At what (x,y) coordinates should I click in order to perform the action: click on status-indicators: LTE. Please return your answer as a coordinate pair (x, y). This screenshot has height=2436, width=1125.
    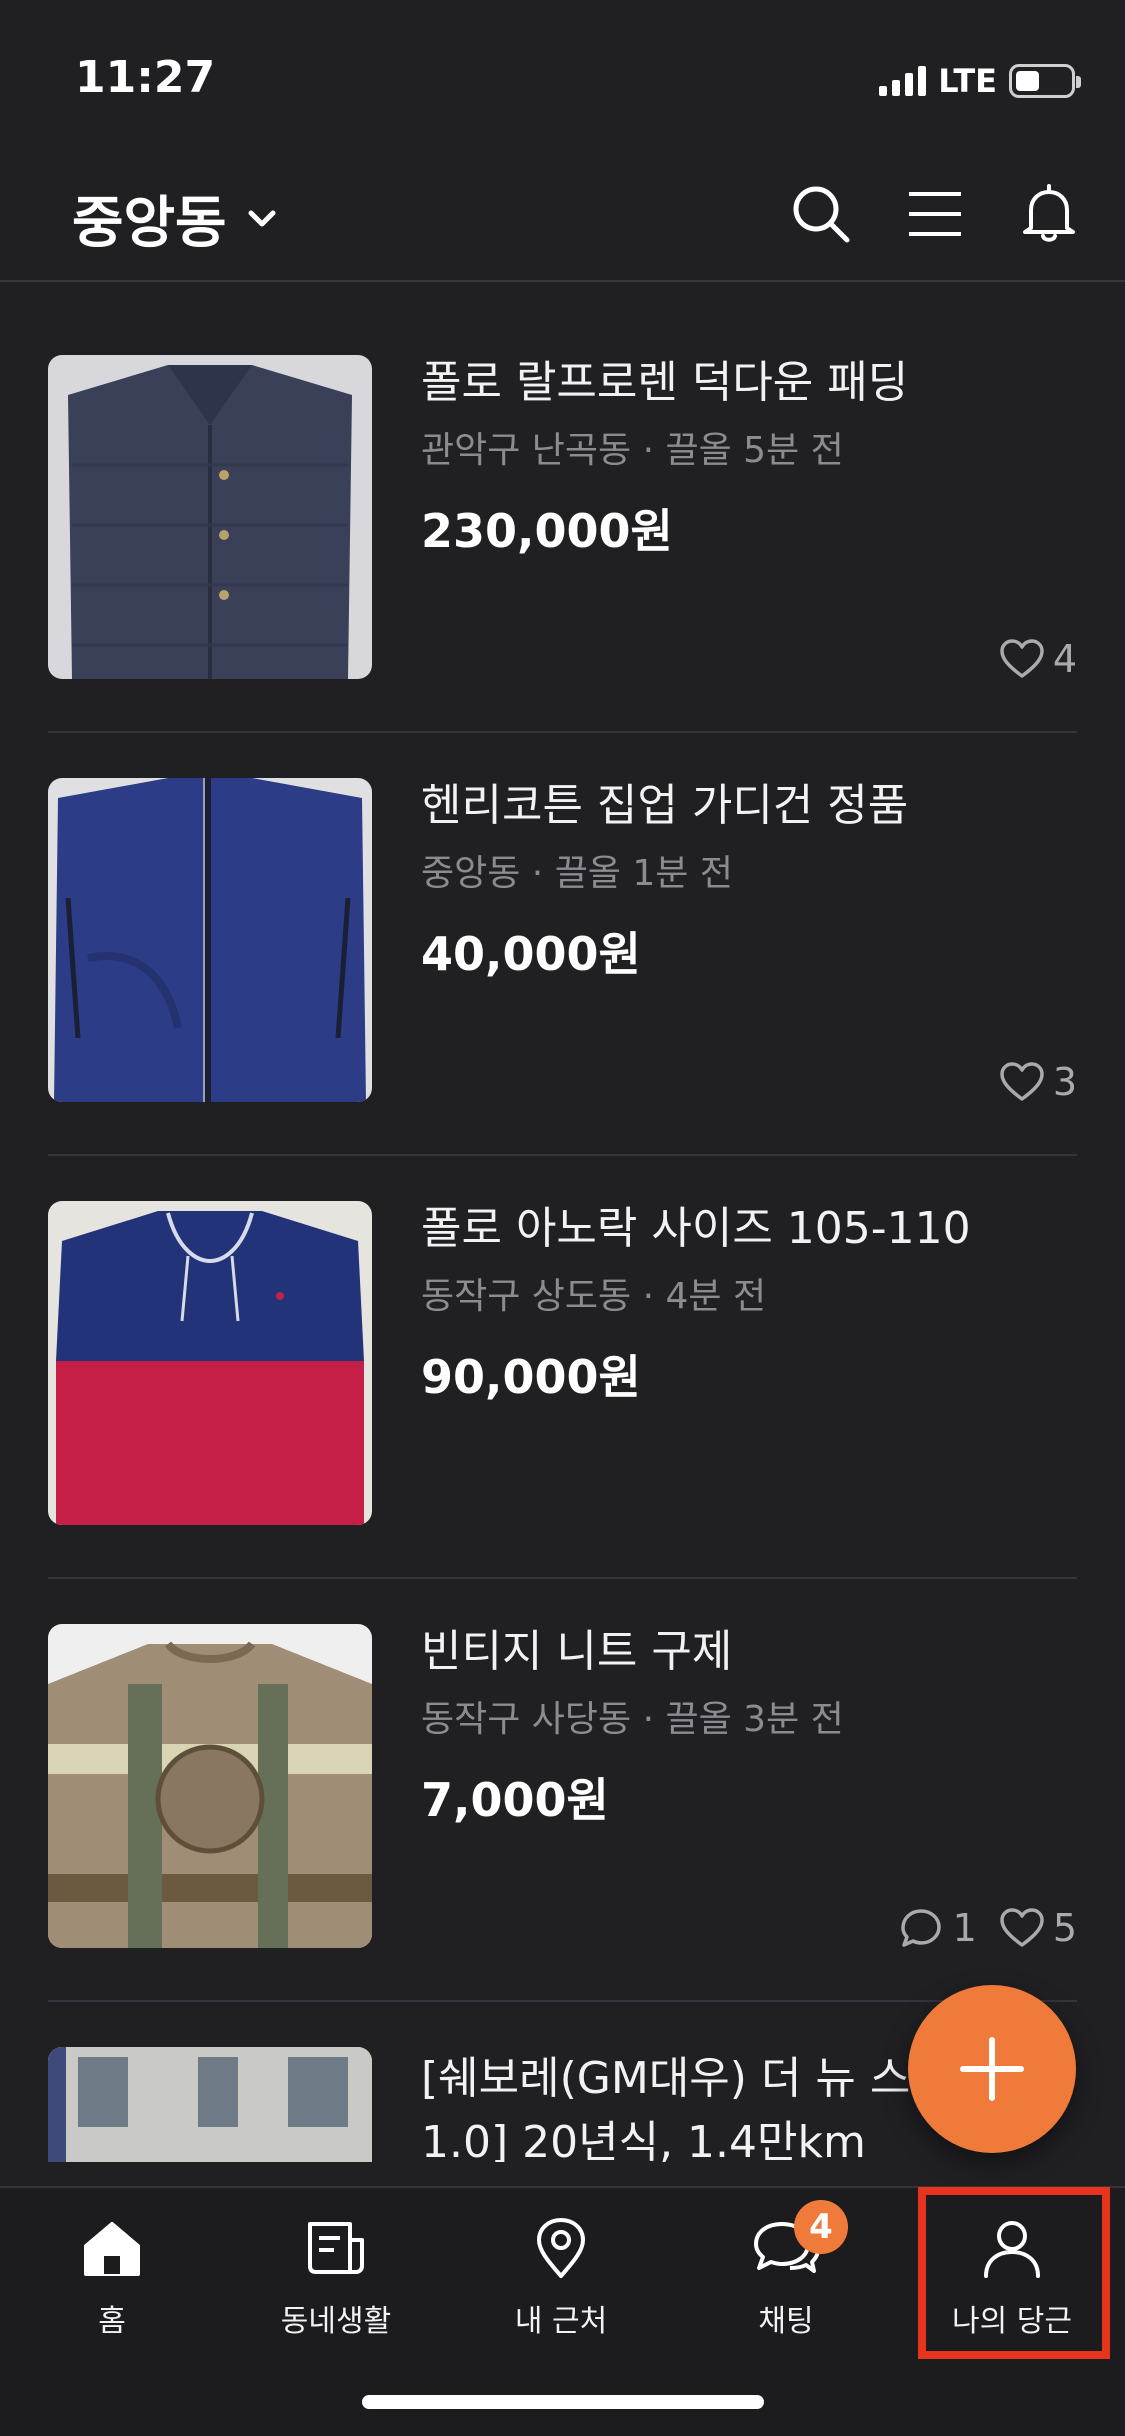
    Looking at the image, I should click on (980, 81).